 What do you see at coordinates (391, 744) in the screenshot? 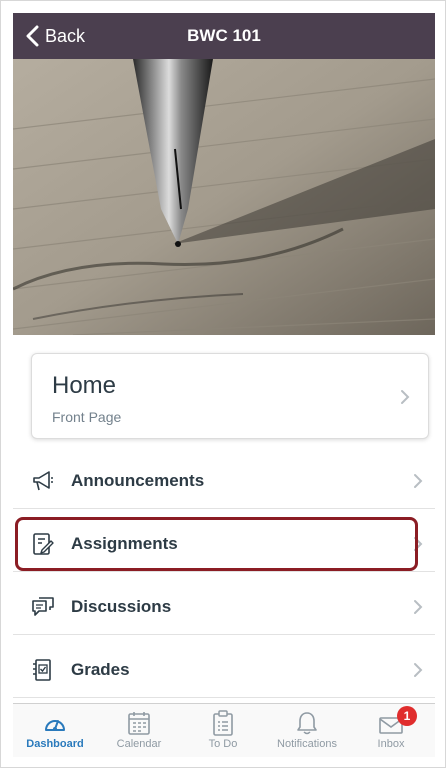
I see `tab-label: Inbox` at bounding box center [391, 744].